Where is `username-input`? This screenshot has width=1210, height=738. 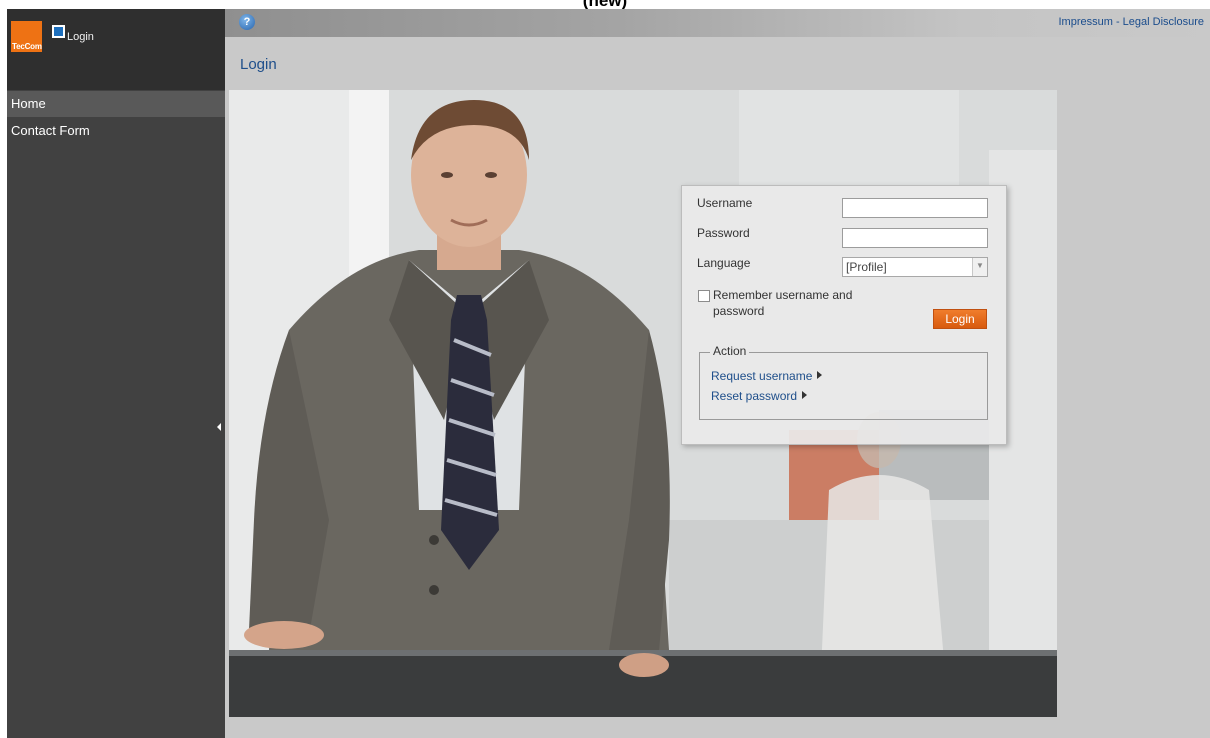 username-input is located at coordinates (915, 208).